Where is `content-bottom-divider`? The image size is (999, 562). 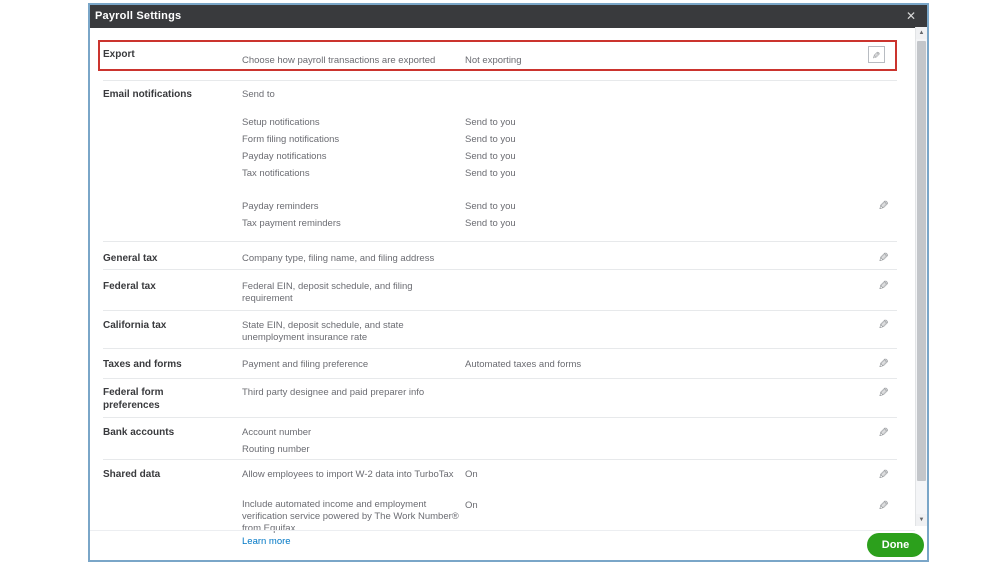
content-bottom-divider is located at coordinates (502, 530).